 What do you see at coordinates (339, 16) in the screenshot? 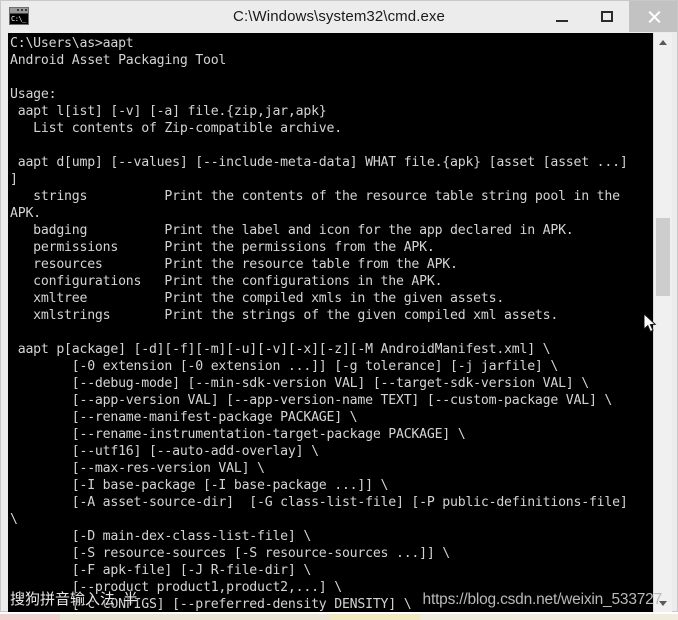
I see `window-titlebar: C:\_ C:\Windows\system32\cmd.exe` at bounding box center [339, 16].